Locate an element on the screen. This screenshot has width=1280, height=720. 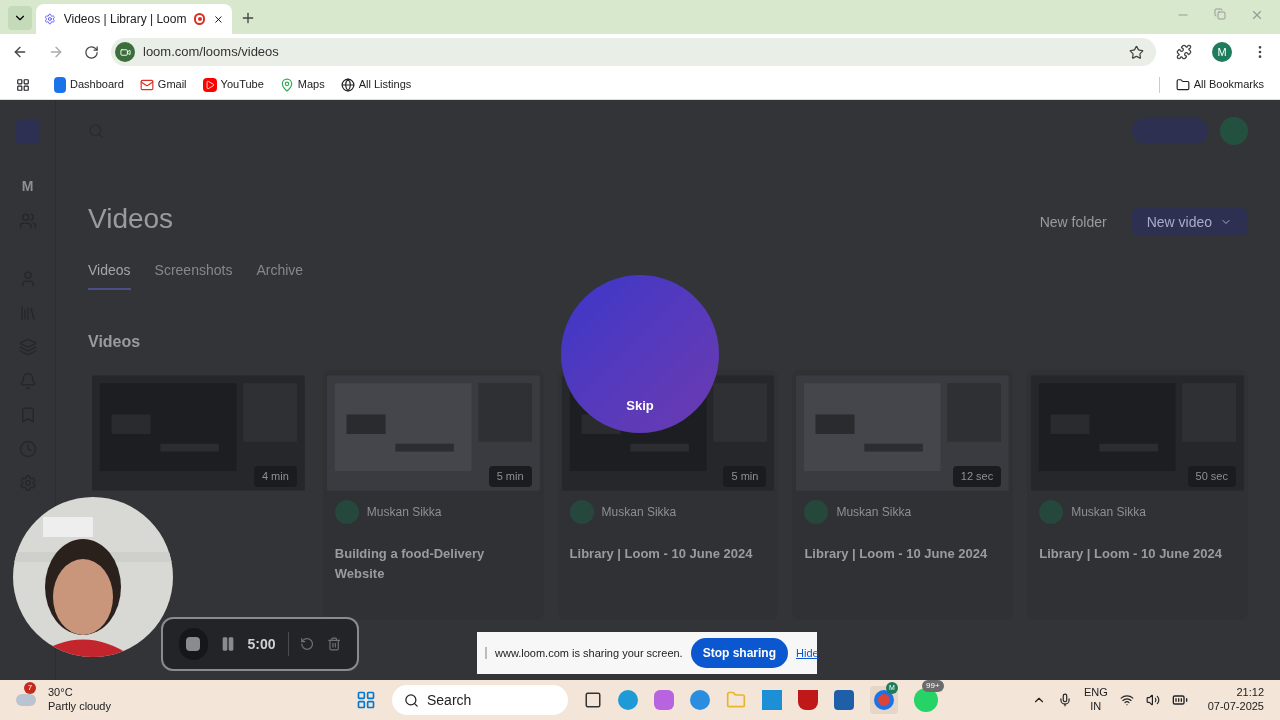
video-card: 12 sec Muskan Sikka Library | Loom - 10 June 2024 is located at coordinates (903, 495).